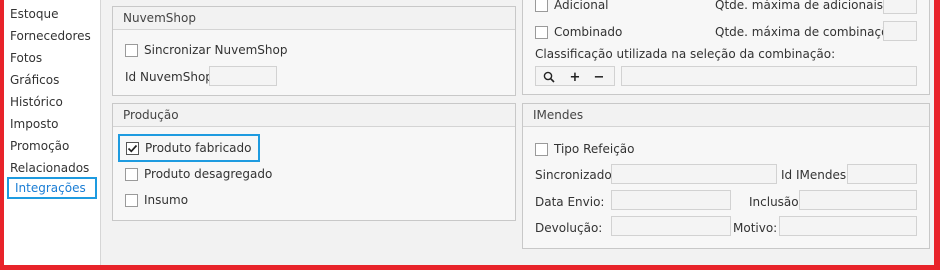  What do you see at coordinates (216, 50) in the screenshot?
I see `sync-nuvemshop-label: Sincronizar NuvemShop` at bounding box center [216, 50].